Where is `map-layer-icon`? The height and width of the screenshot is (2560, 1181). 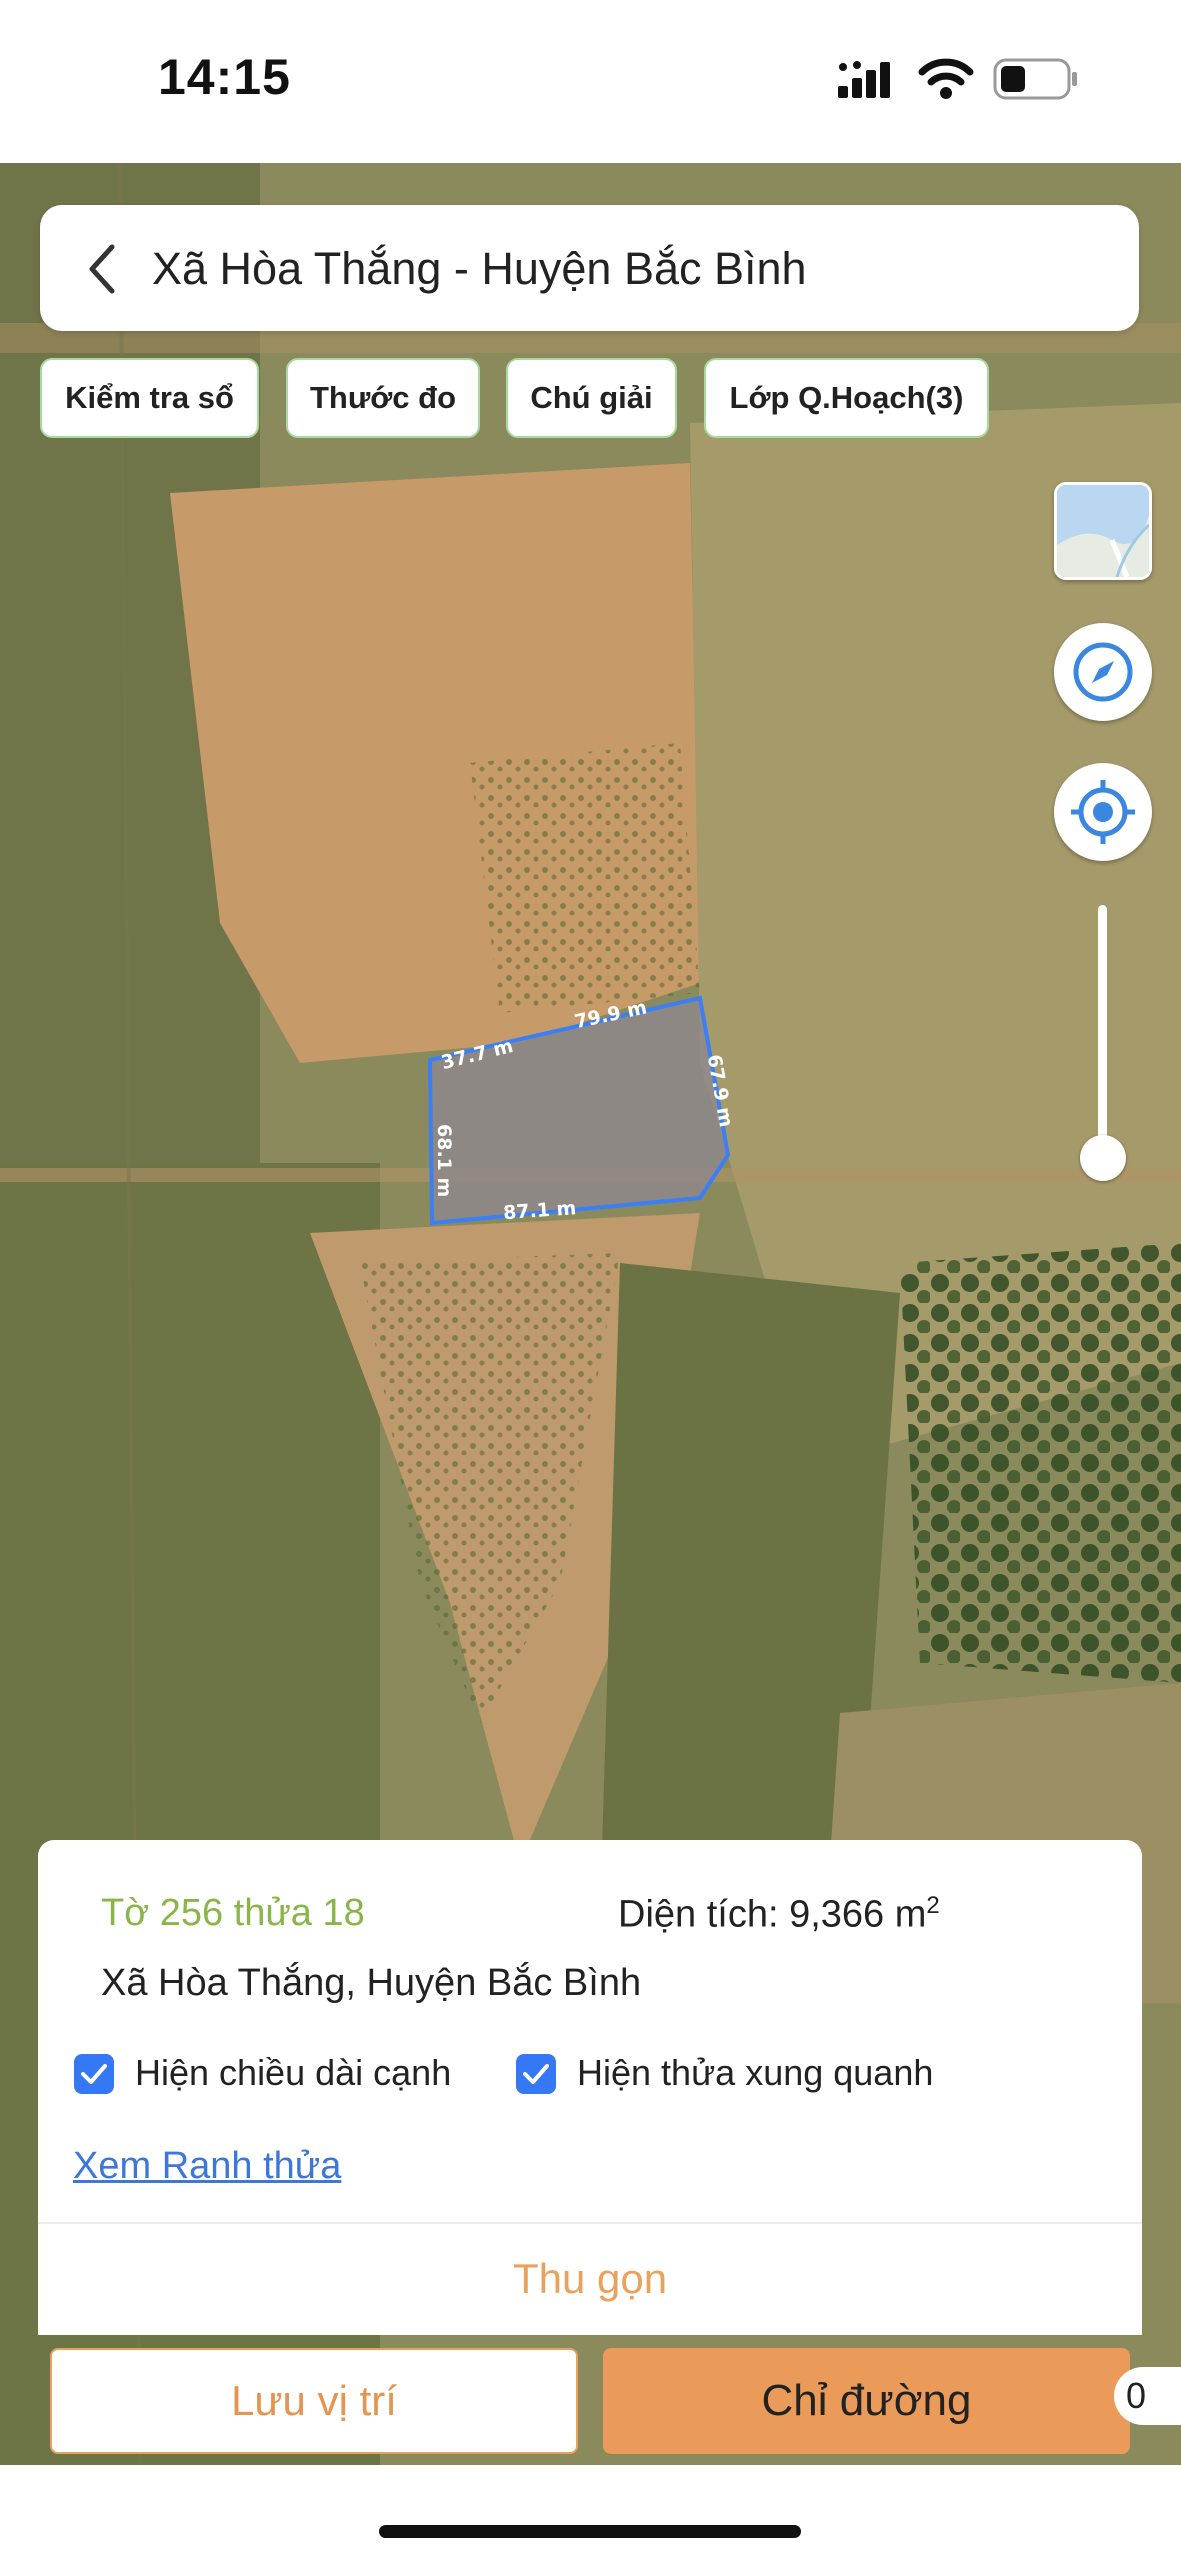 map-layer-icon is located at coordinates (1103, 531).